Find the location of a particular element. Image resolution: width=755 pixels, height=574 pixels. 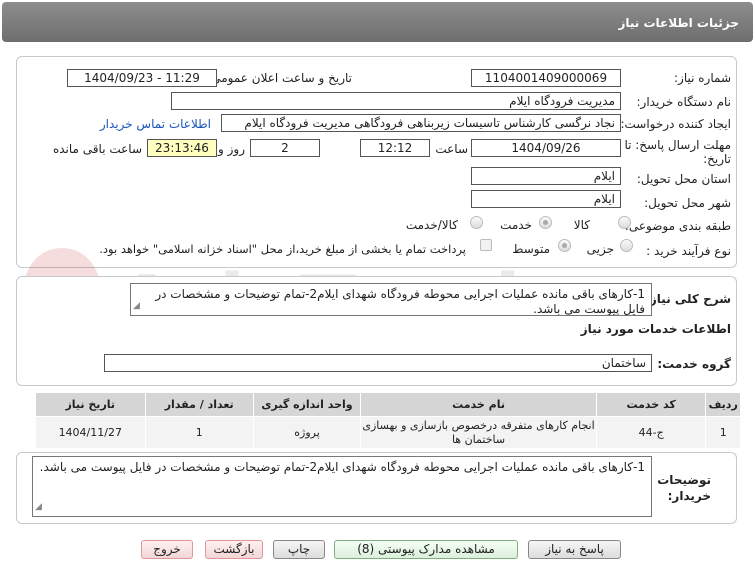

deadline-label-date: تاریخ: is located at coordinates (717, 159).